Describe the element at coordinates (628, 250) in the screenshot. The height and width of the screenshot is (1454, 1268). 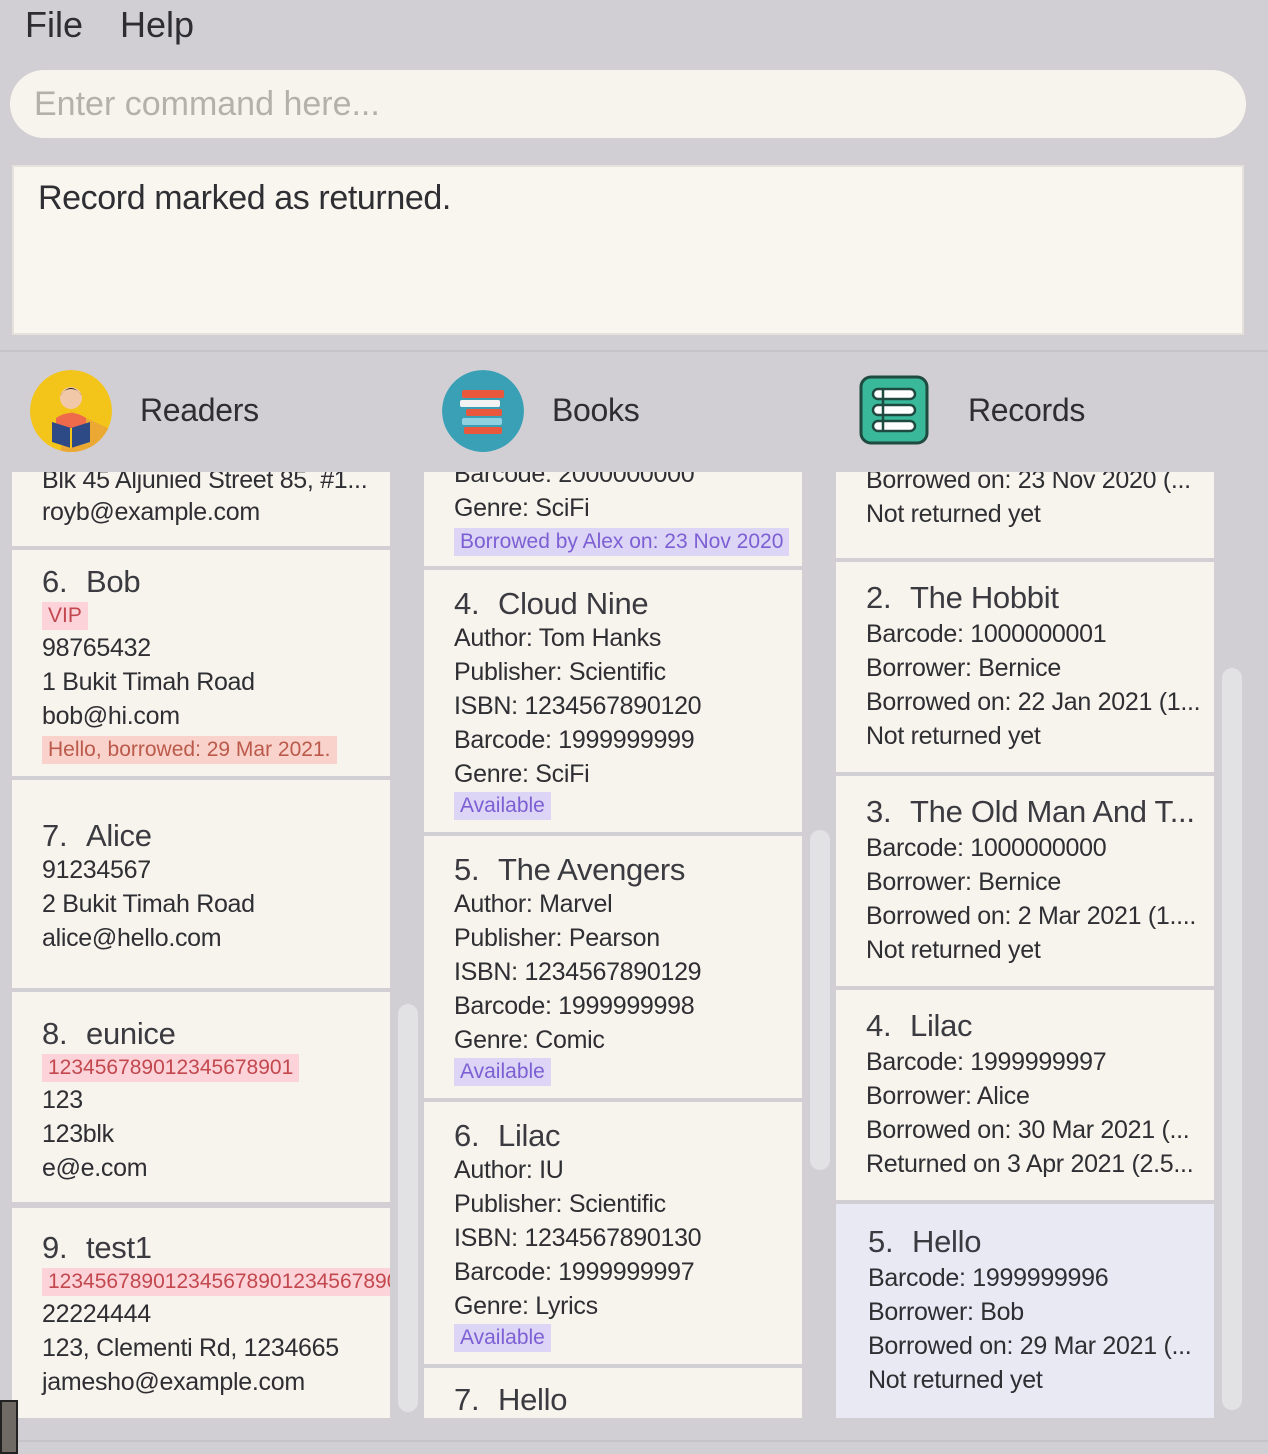
I see `result-display: Record marked as returned.` at that location.